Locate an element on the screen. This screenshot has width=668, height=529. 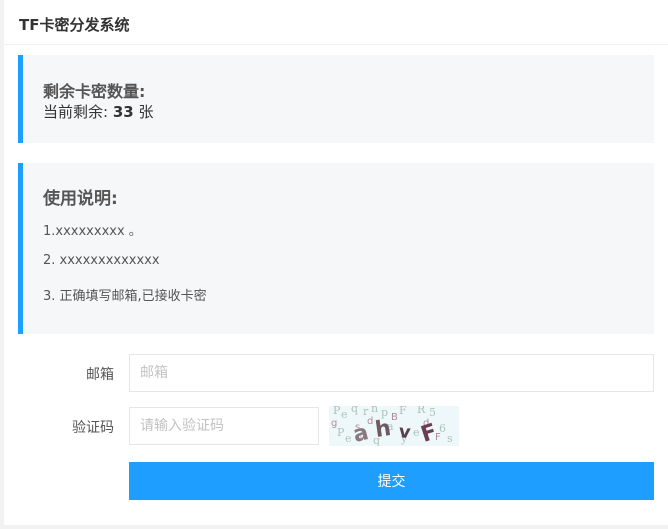
svg-text: s is located at coordinates (450, 438).